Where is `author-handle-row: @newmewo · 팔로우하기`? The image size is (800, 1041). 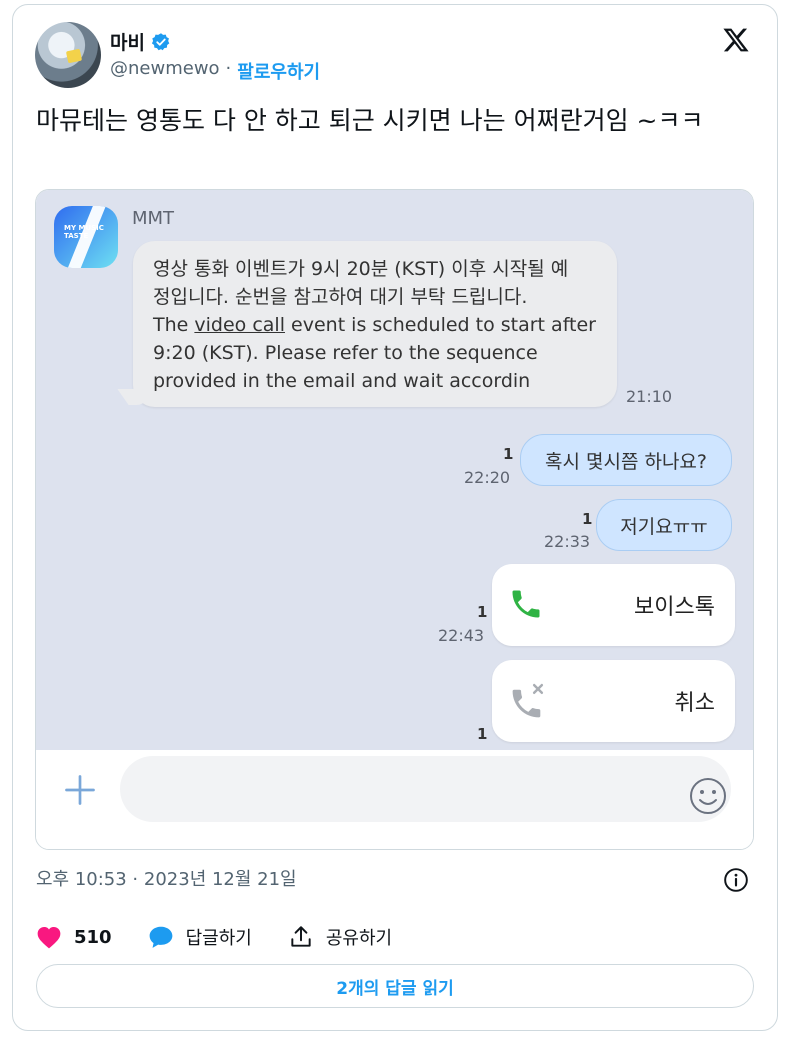 author-handle-row: @newmewo · 팔로우하기 is located at coordinates (215, 71).